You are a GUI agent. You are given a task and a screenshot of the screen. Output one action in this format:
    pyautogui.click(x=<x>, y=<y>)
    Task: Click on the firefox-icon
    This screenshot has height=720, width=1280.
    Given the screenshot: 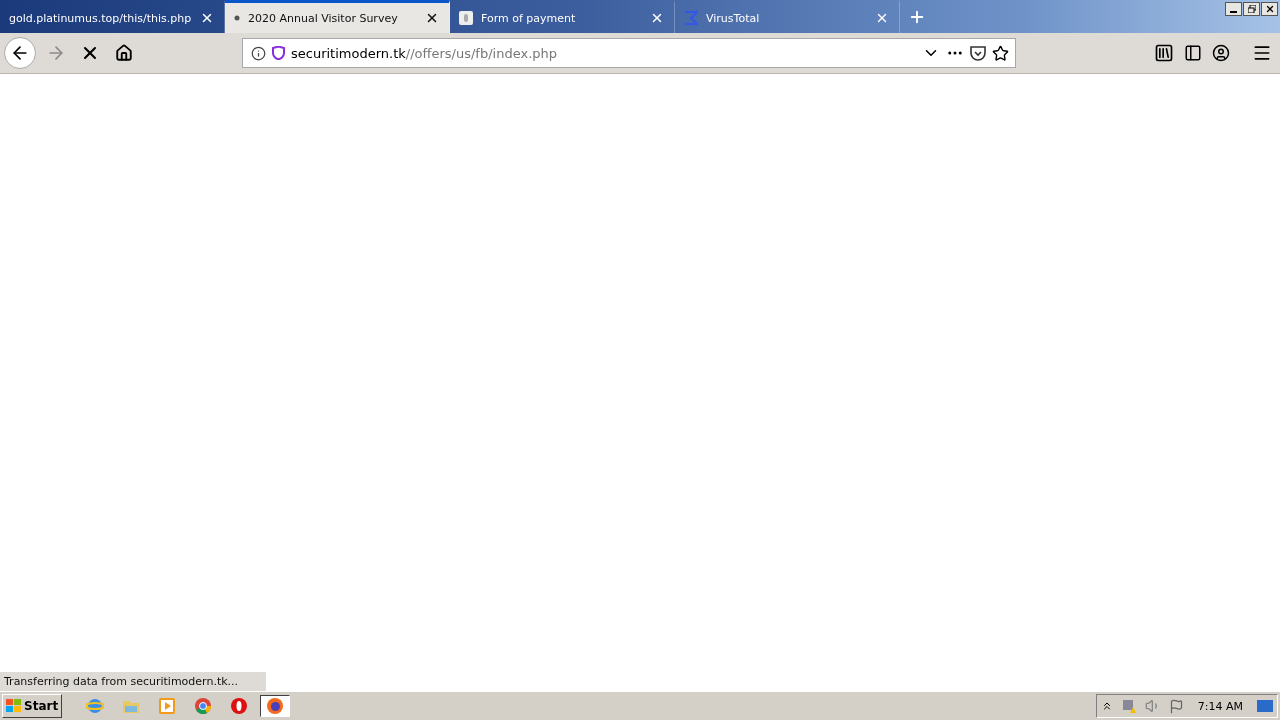 What is the action you would take?
    pyautogui.click(x=275, y=706)
    